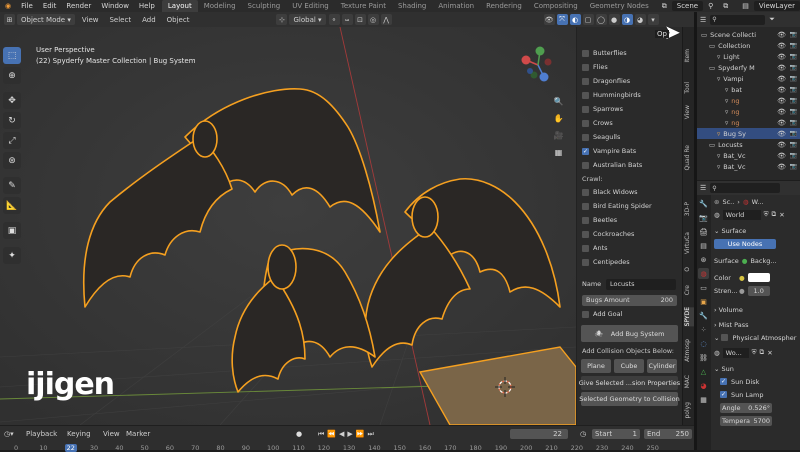 Image resolution: width=800 pixels, height=452 pixels. I want to click on proportional-edit-icon: ◎, so click(373, 19).